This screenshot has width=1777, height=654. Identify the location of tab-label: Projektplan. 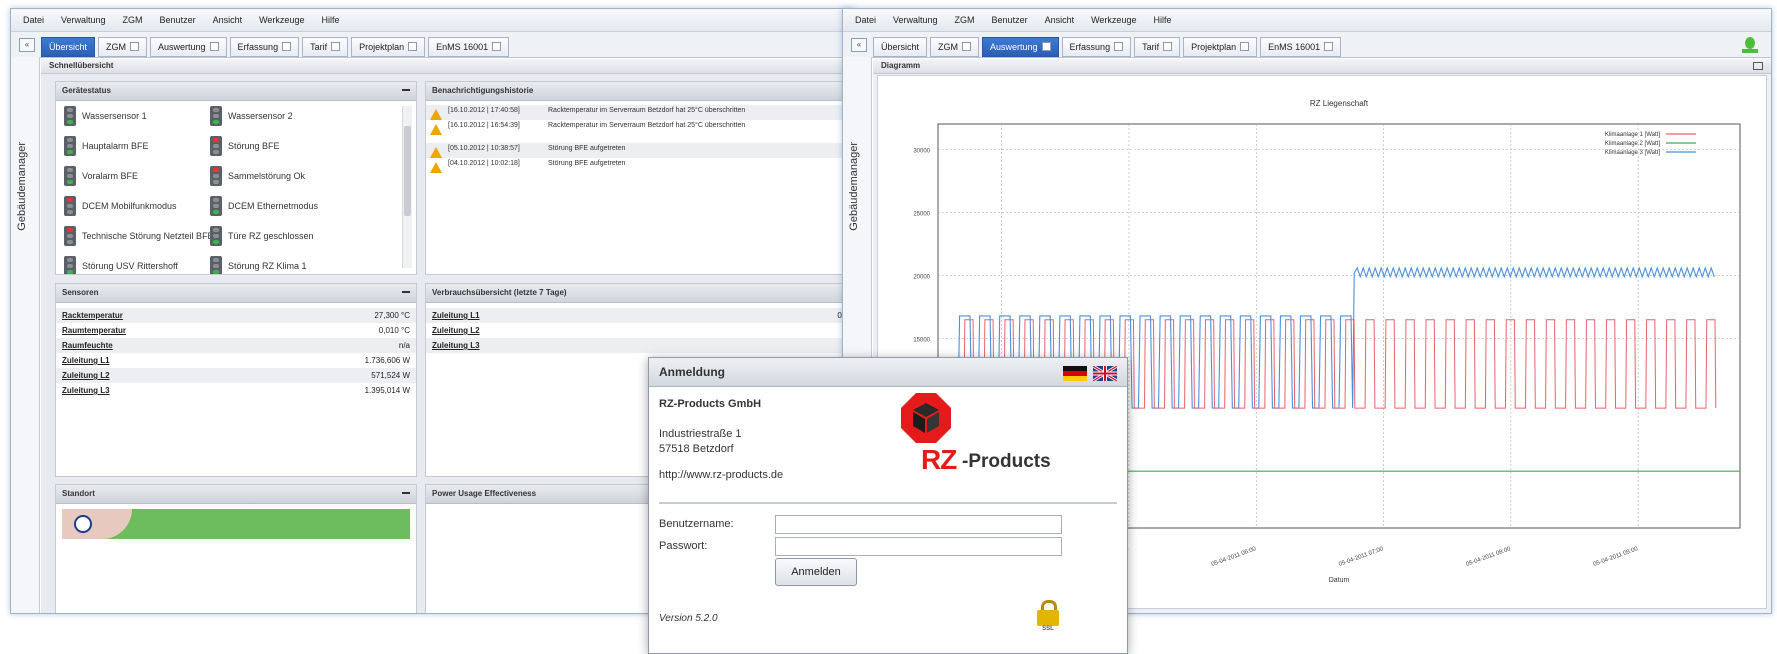
(382, 47).